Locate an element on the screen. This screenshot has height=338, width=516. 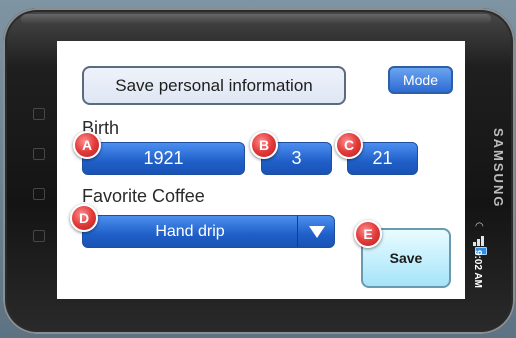
annotation-marker-a: A is located at coordinates (87, 145).